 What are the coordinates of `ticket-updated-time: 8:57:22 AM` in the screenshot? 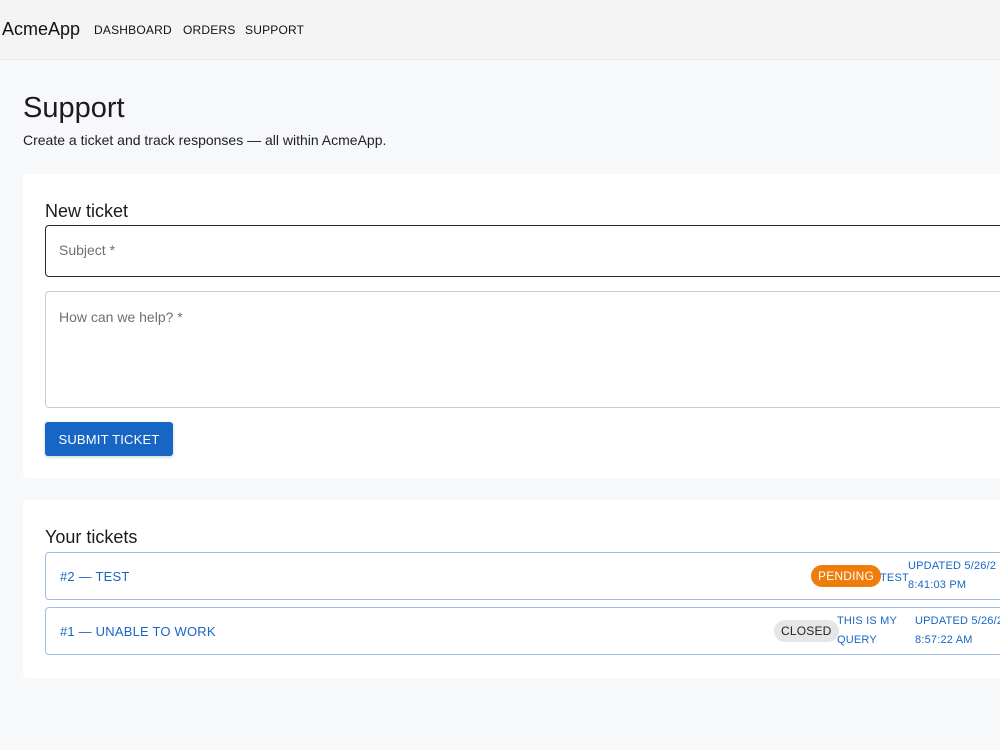 It's located at (944, 640).